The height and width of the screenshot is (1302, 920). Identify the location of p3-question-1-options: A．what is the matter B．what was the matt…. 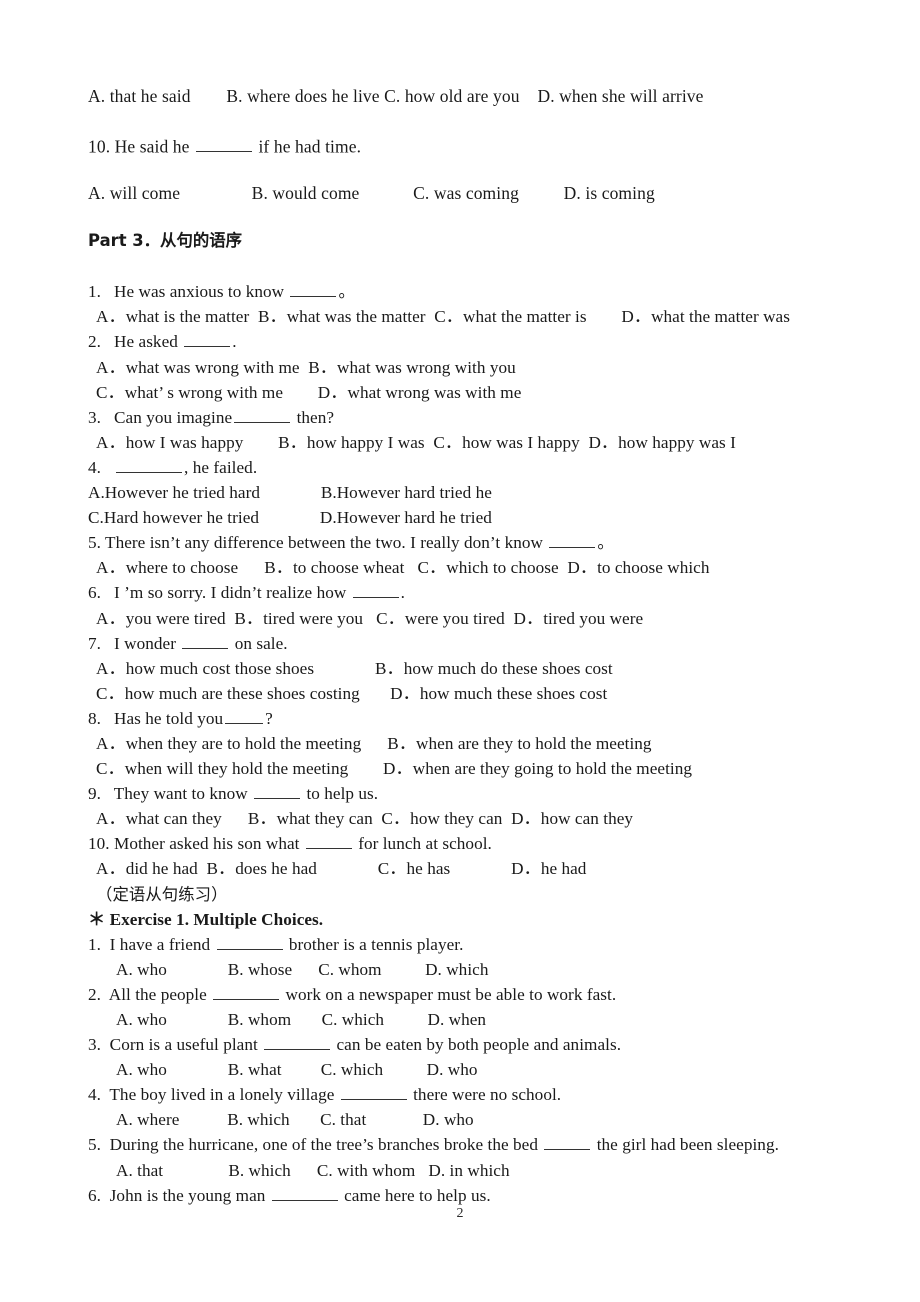
(443, 317).